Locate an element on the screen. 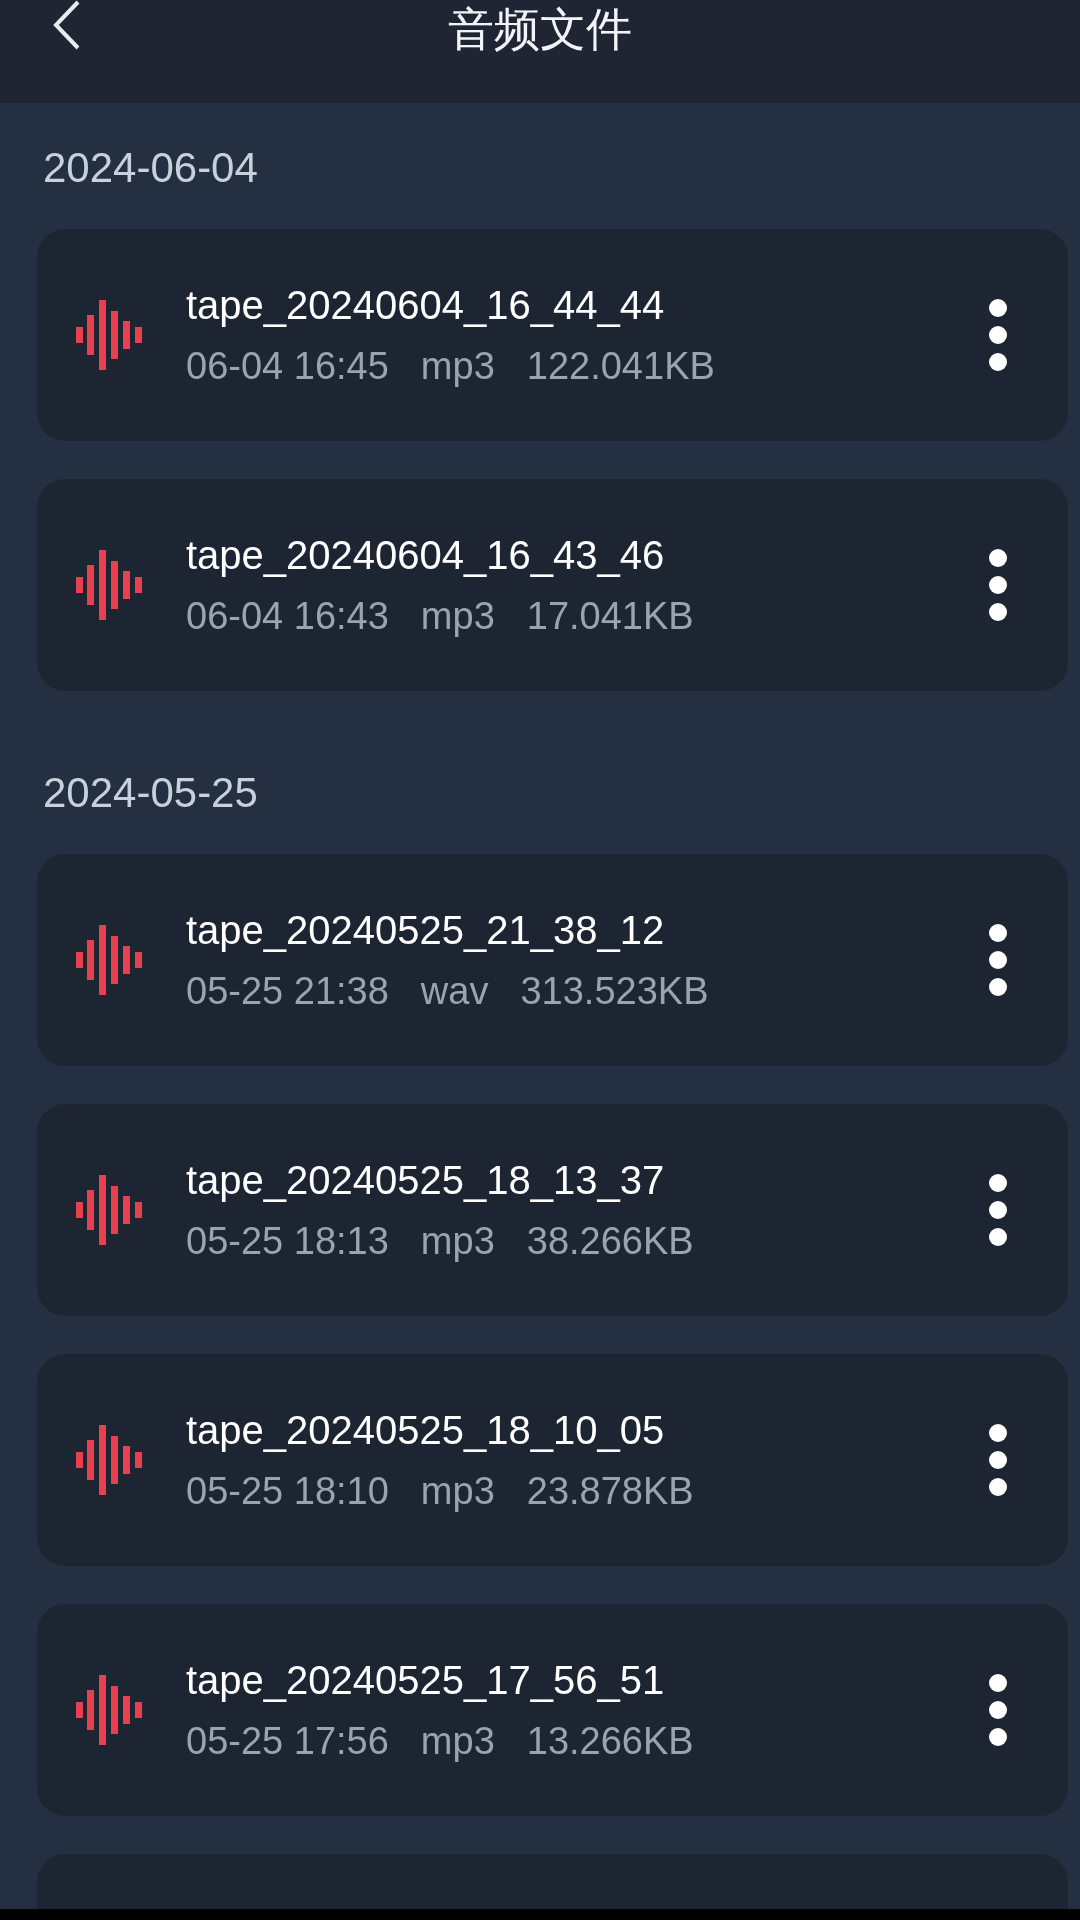 The height and width of the screenshot is (1920, 1080). file-card: tape_20240604_16_44_44 06-04 16:45 mp3 122.041KB is located at coordinates (552, 335).